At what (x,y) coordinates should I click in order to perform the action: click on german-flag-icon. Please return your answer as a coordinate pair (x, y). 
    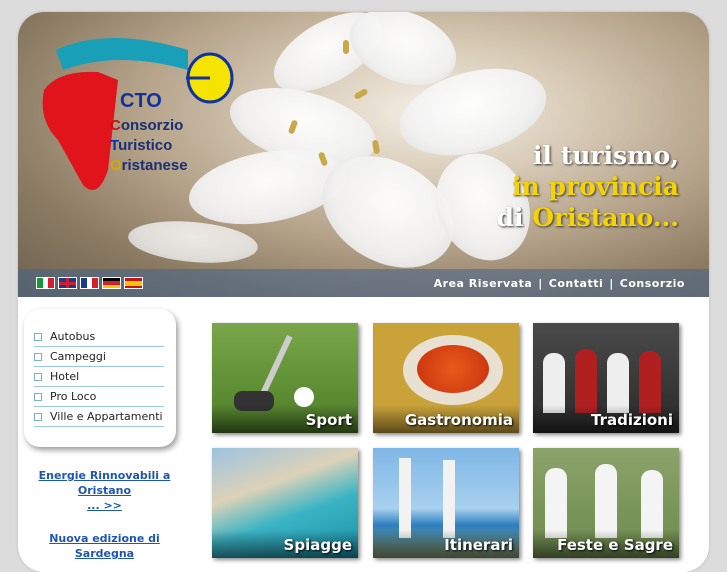
    Looking at the image, I should click on (111, 283).